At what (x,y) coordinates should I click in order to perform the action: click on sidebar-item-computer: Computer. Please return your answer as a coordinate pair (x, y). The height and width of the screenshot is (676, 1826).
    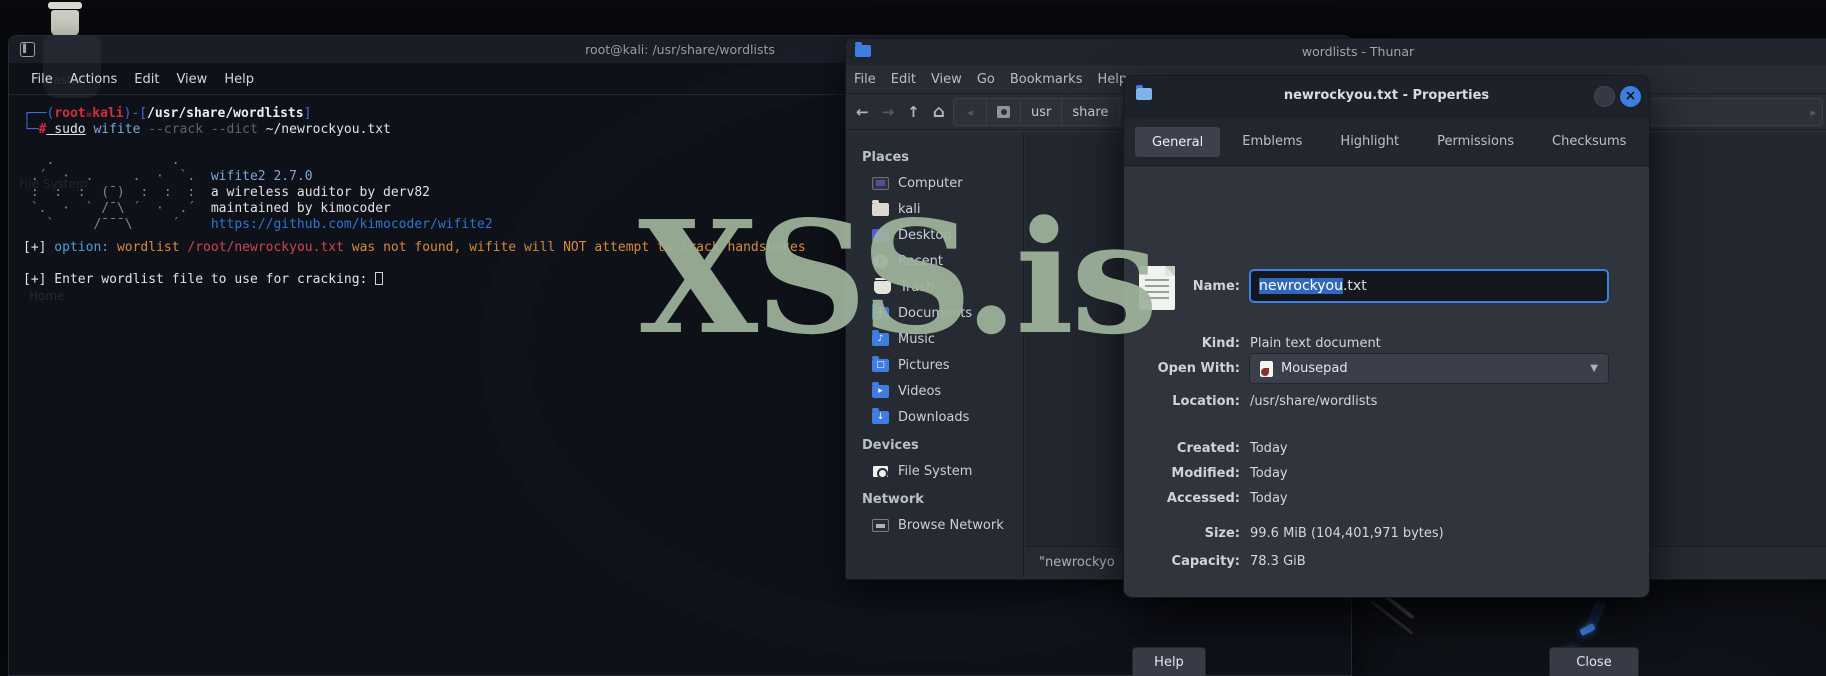
    Looking at the image, I should click on (934, 183).